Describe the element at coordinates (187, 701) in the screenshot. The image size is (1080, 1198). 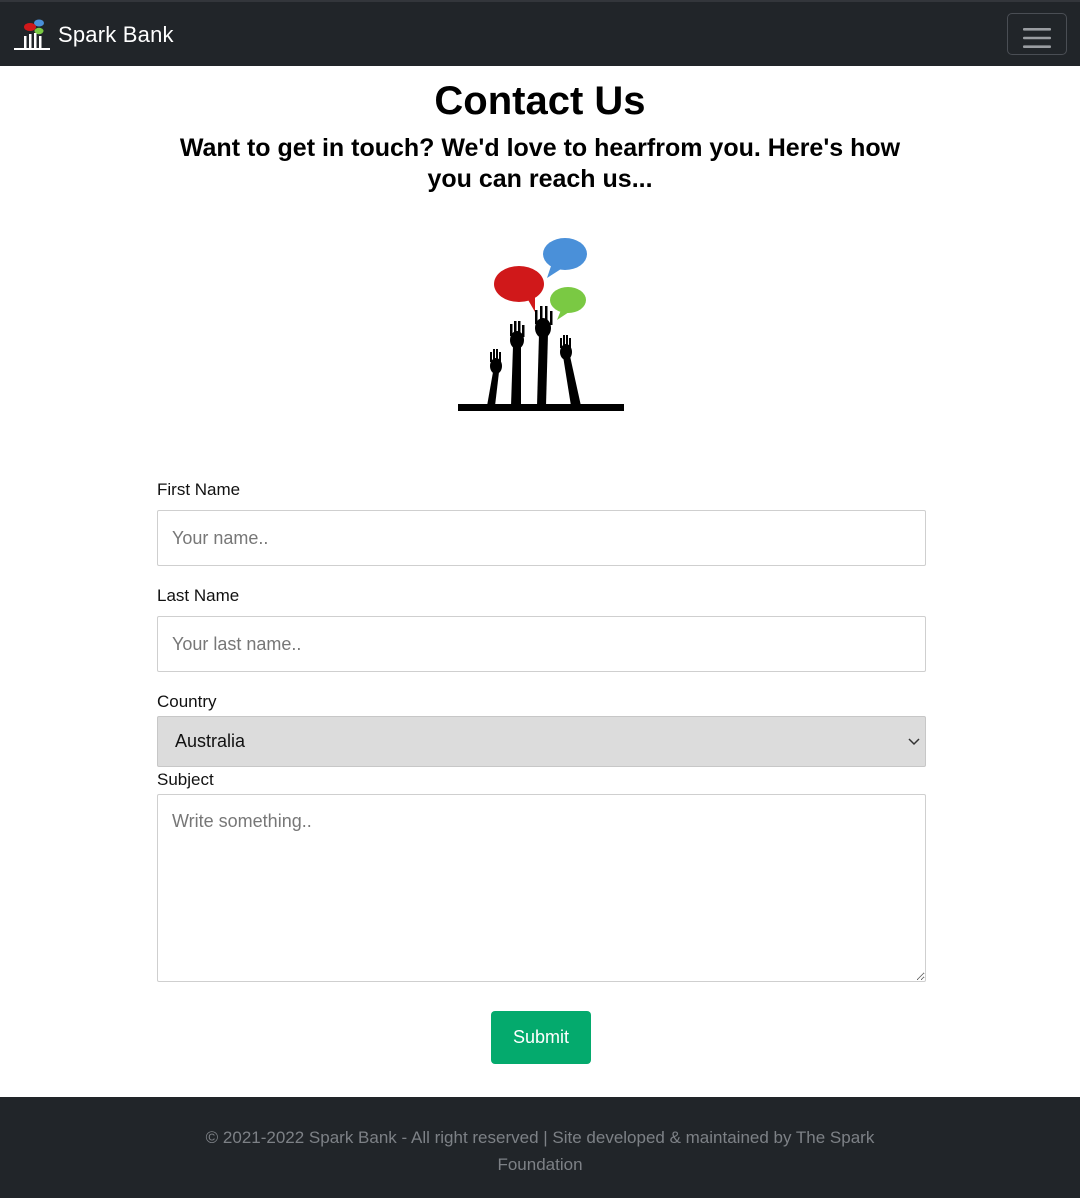
I see `country-label: Country` at that location.